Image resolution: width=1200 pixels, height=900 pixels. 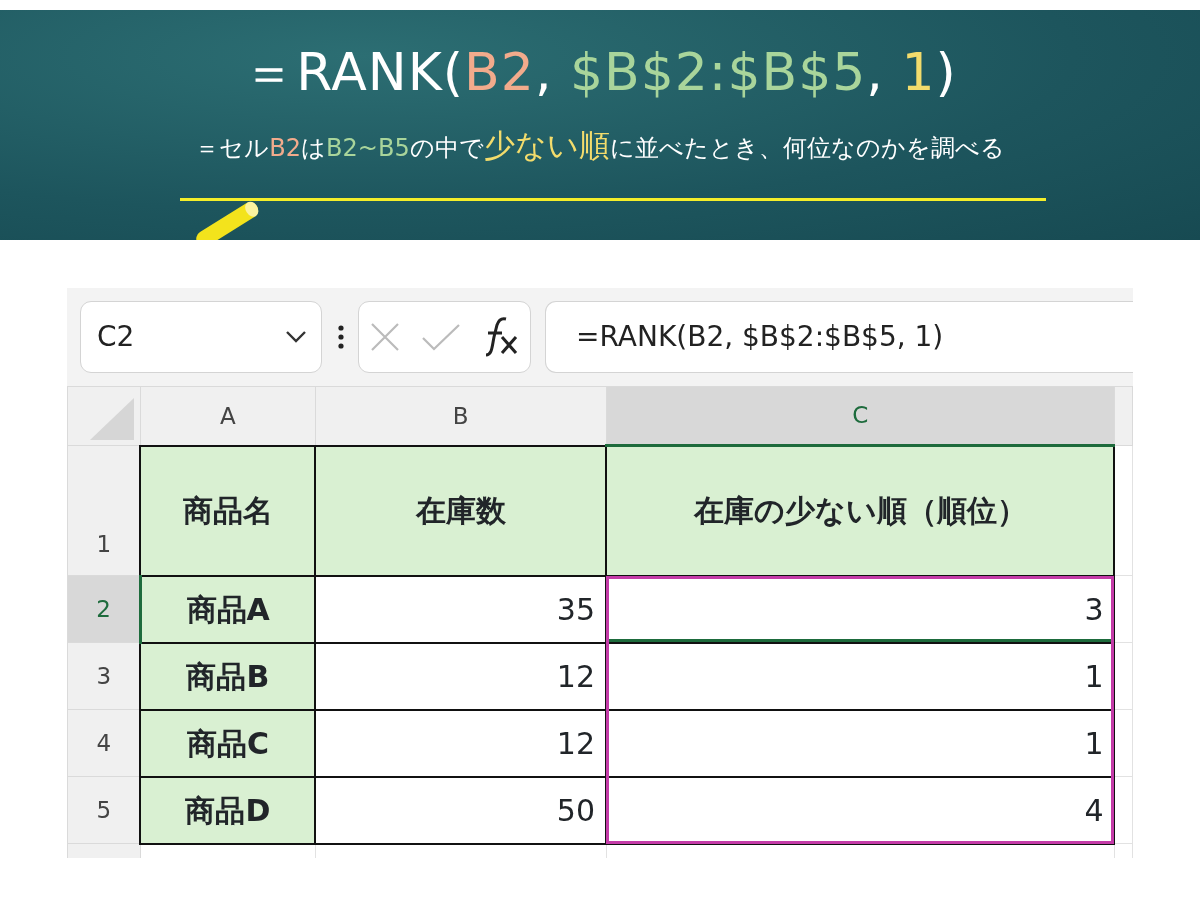 What do you see at coordinates (341, 337) in the screenshot?
I see `more-icon` at bounding box center [341, 337].